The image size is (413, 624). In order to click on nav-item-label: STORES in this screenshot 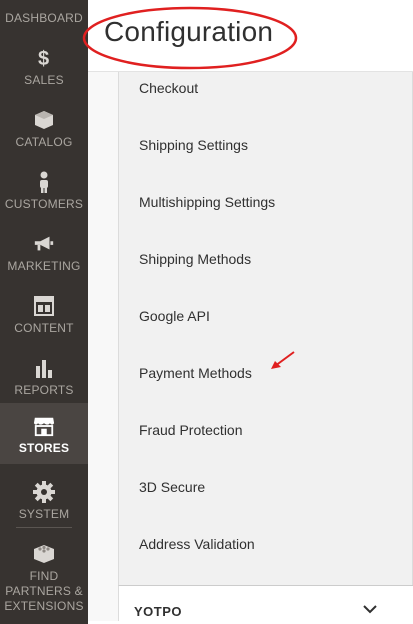, I will do `click(44, 448)`.